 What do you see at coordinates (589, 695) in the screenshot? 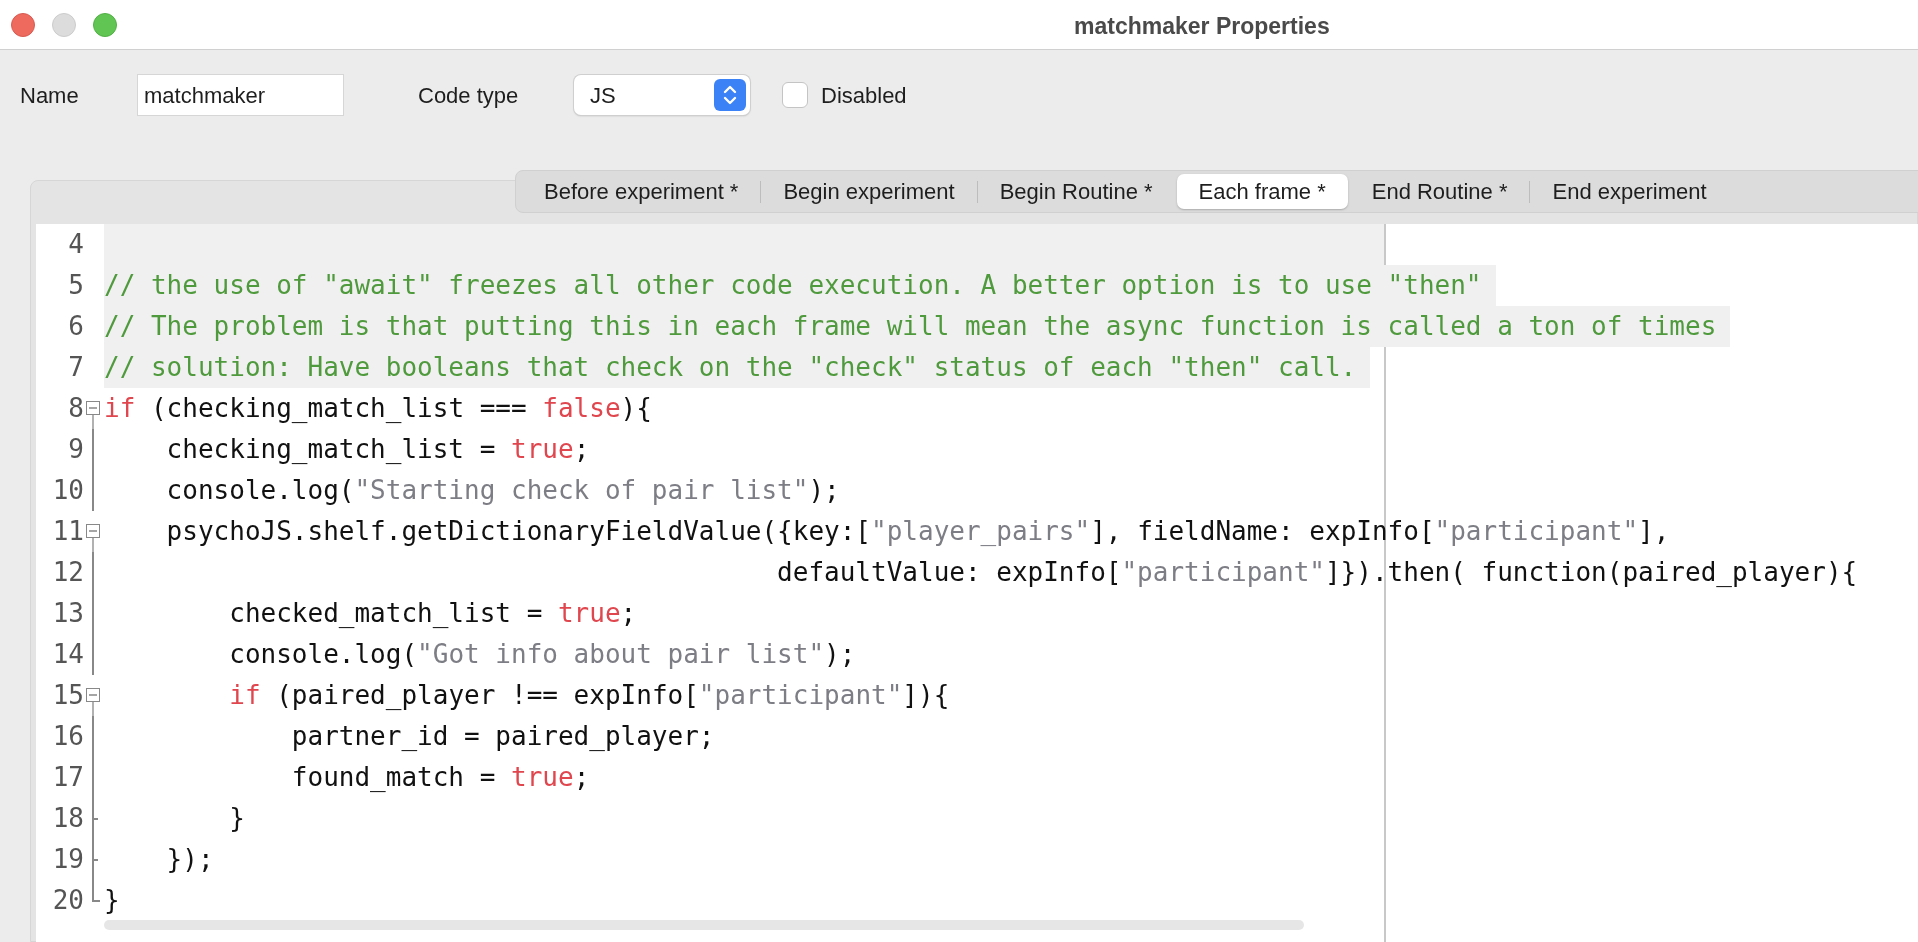
I see `code-line: if (paired_player !== expInfo["participant"]){` at bounding box center [589, 695].